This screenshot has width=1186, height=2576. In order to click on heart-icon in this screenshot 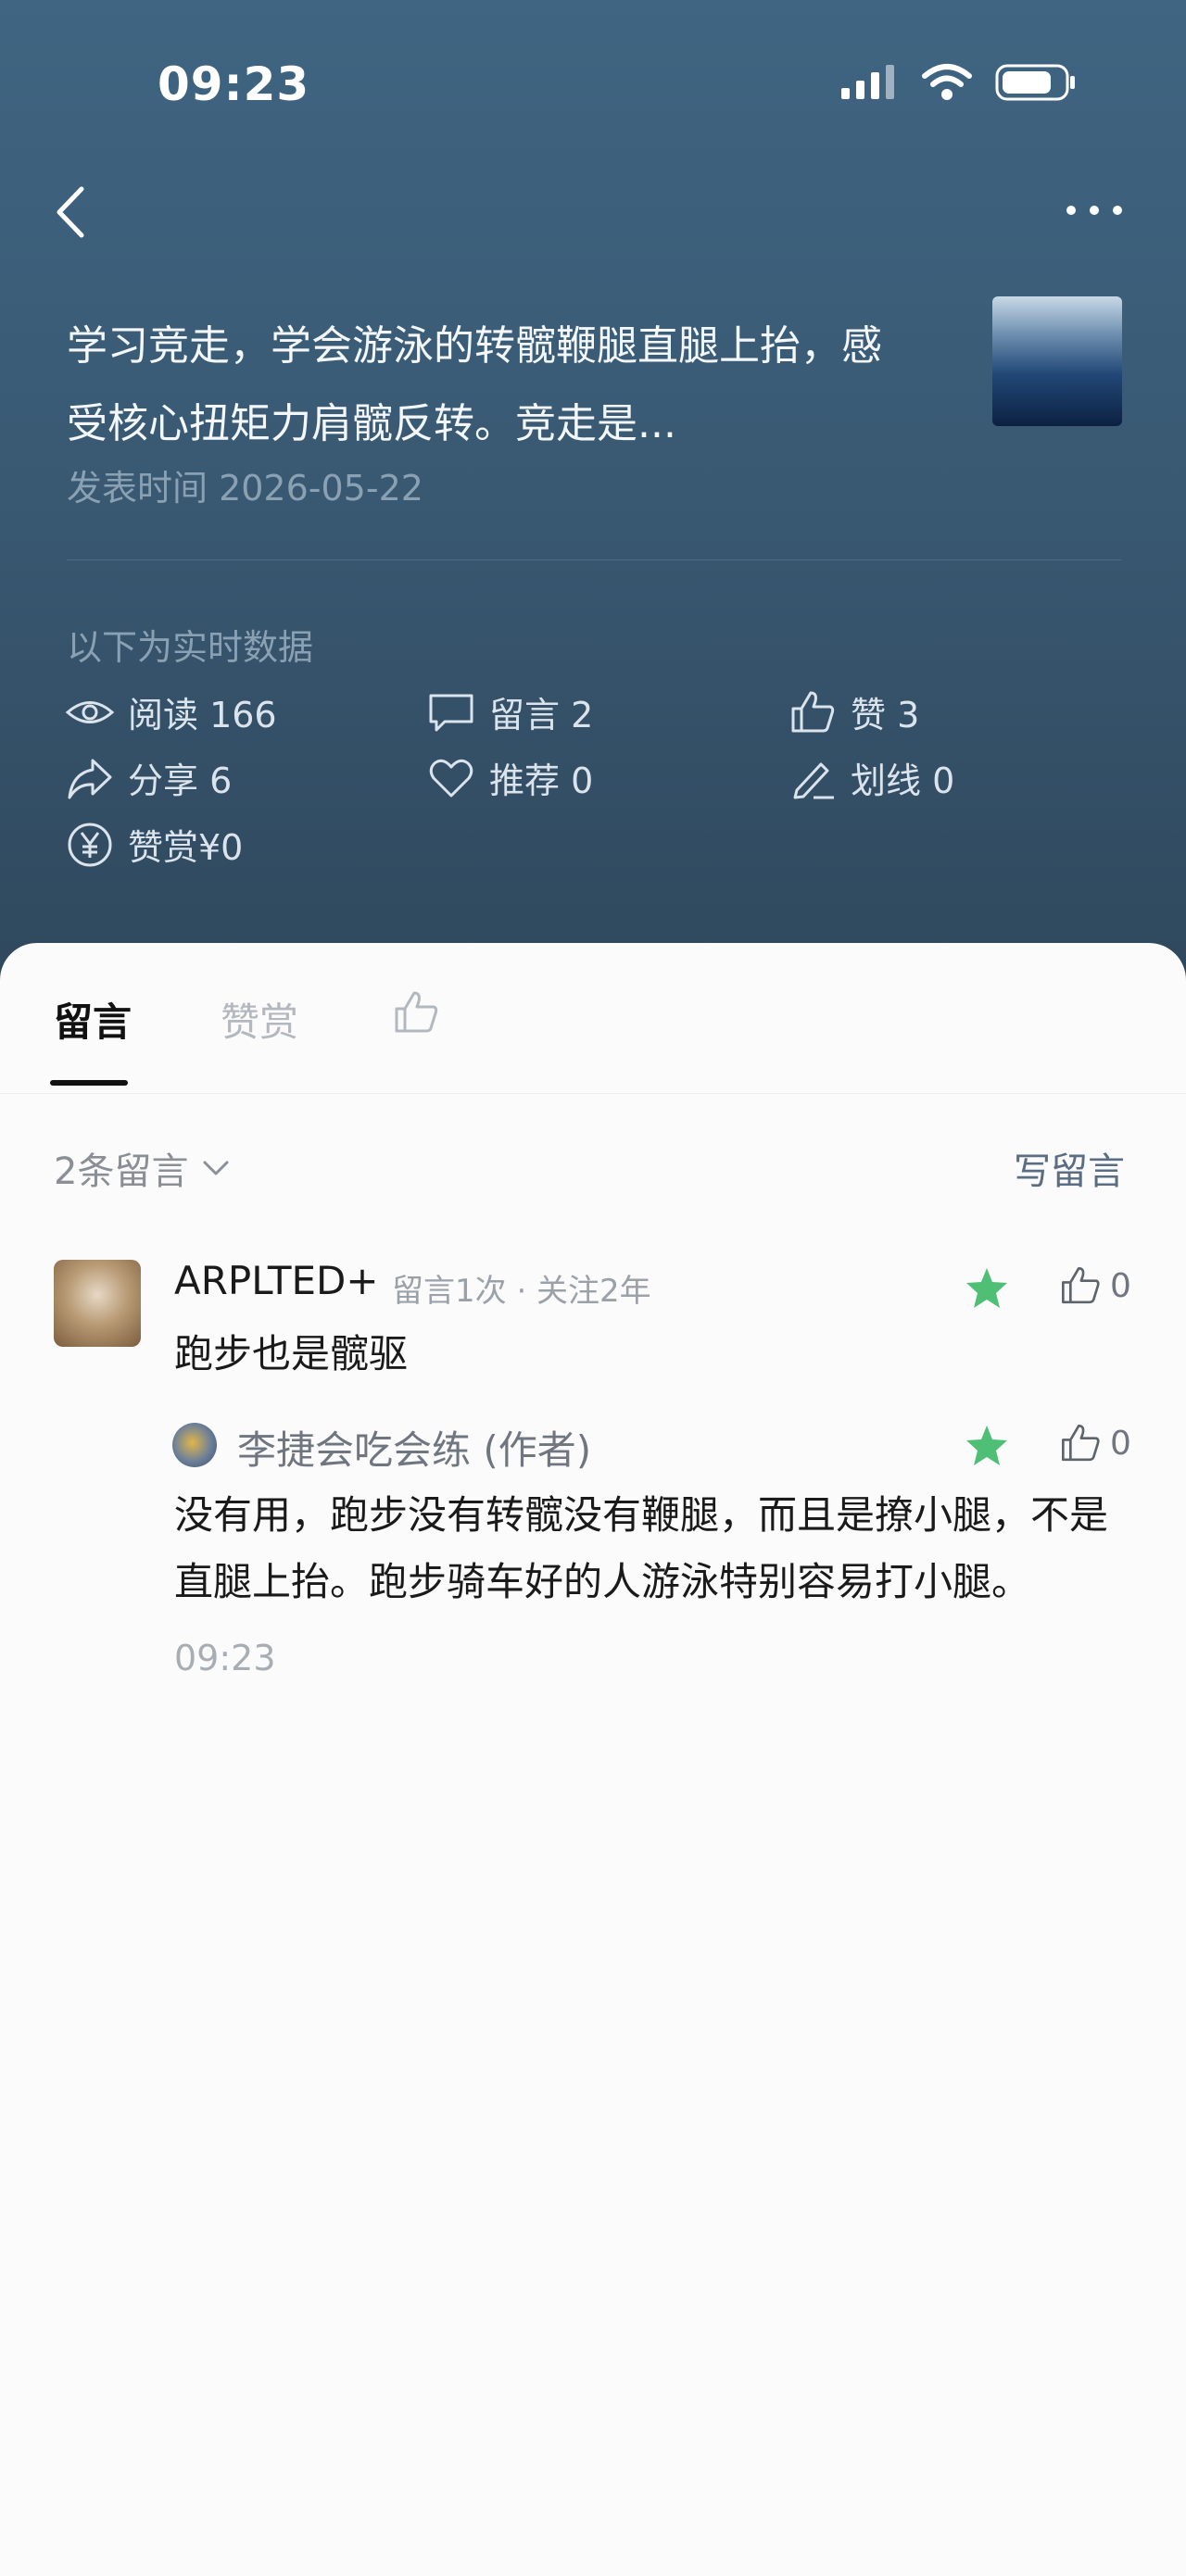, I will do `click(451, 778)`.